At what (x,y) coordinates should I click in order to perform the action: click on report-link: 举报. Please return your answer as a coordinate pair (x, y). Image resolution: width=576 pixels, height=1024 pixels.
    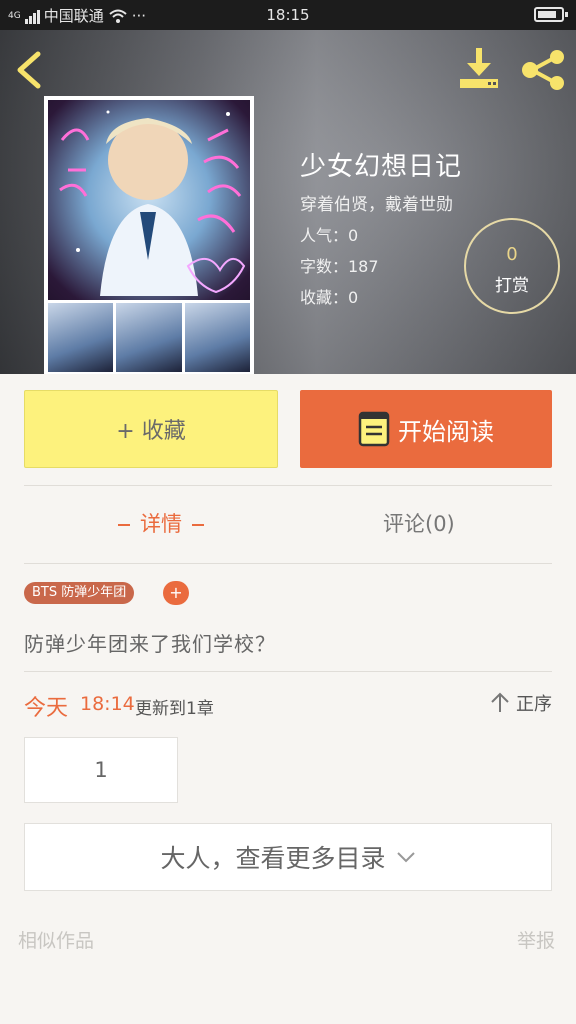
    Looking at the image, I should click on (536, 939).